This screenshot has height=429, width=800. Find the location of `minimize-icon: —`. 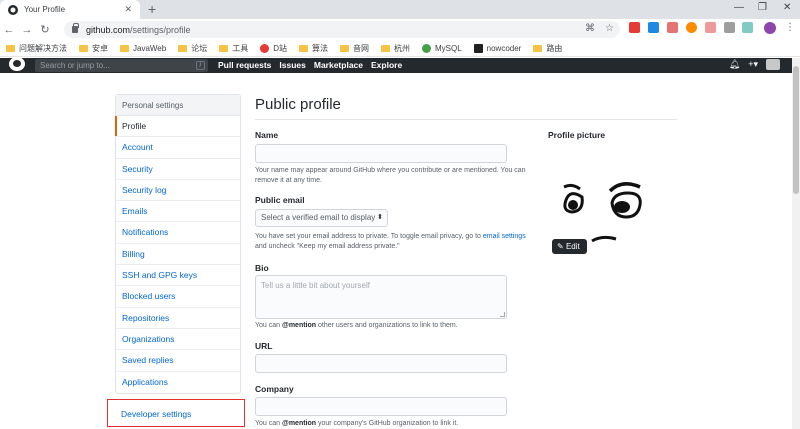

minimize-icon: — is located at coordinates (739, 7).